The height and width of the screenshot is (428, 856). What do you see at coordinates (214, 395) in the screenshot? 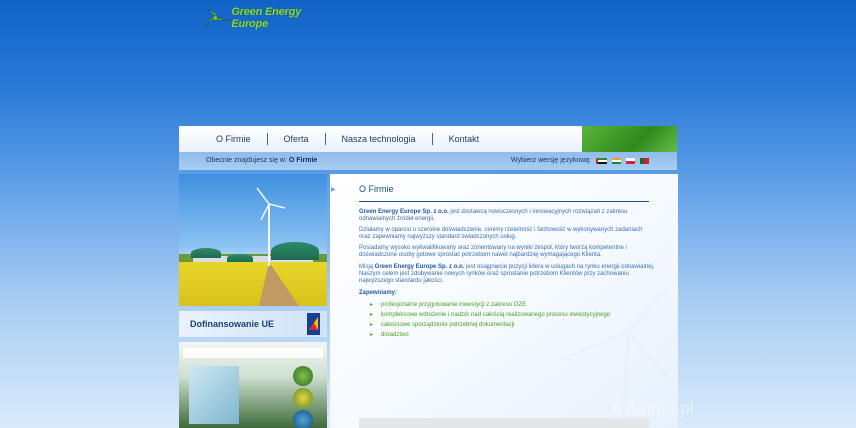
I see `lab-photo` at bounding box center [214, 395].